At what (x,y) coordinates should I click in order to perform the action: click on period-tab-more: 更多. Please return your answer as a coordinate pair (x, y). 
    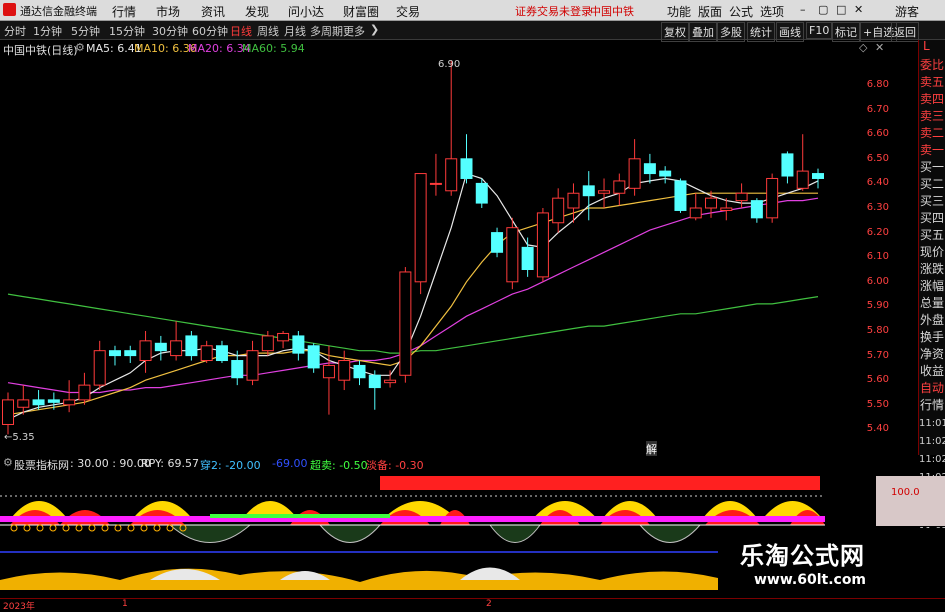
    Looking at the image, I should click on (354, 31).